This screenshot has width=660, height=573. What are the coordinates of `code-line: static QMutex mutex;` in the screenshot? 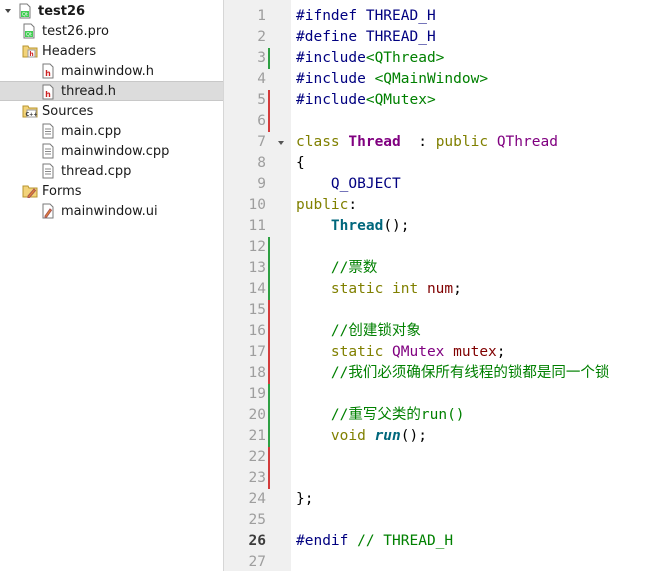 It's located at (478, 352).